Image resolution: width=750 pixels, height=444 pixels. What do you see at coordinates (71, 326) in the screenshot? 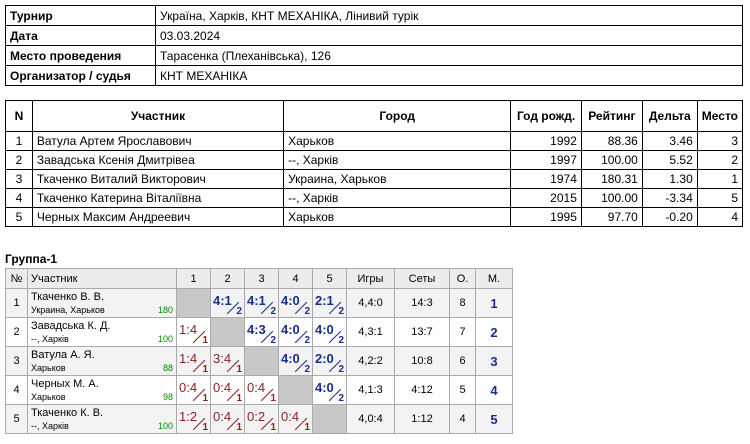
I see `group-player-name: Завадська К. Д.` at bounding box center [71, 326].